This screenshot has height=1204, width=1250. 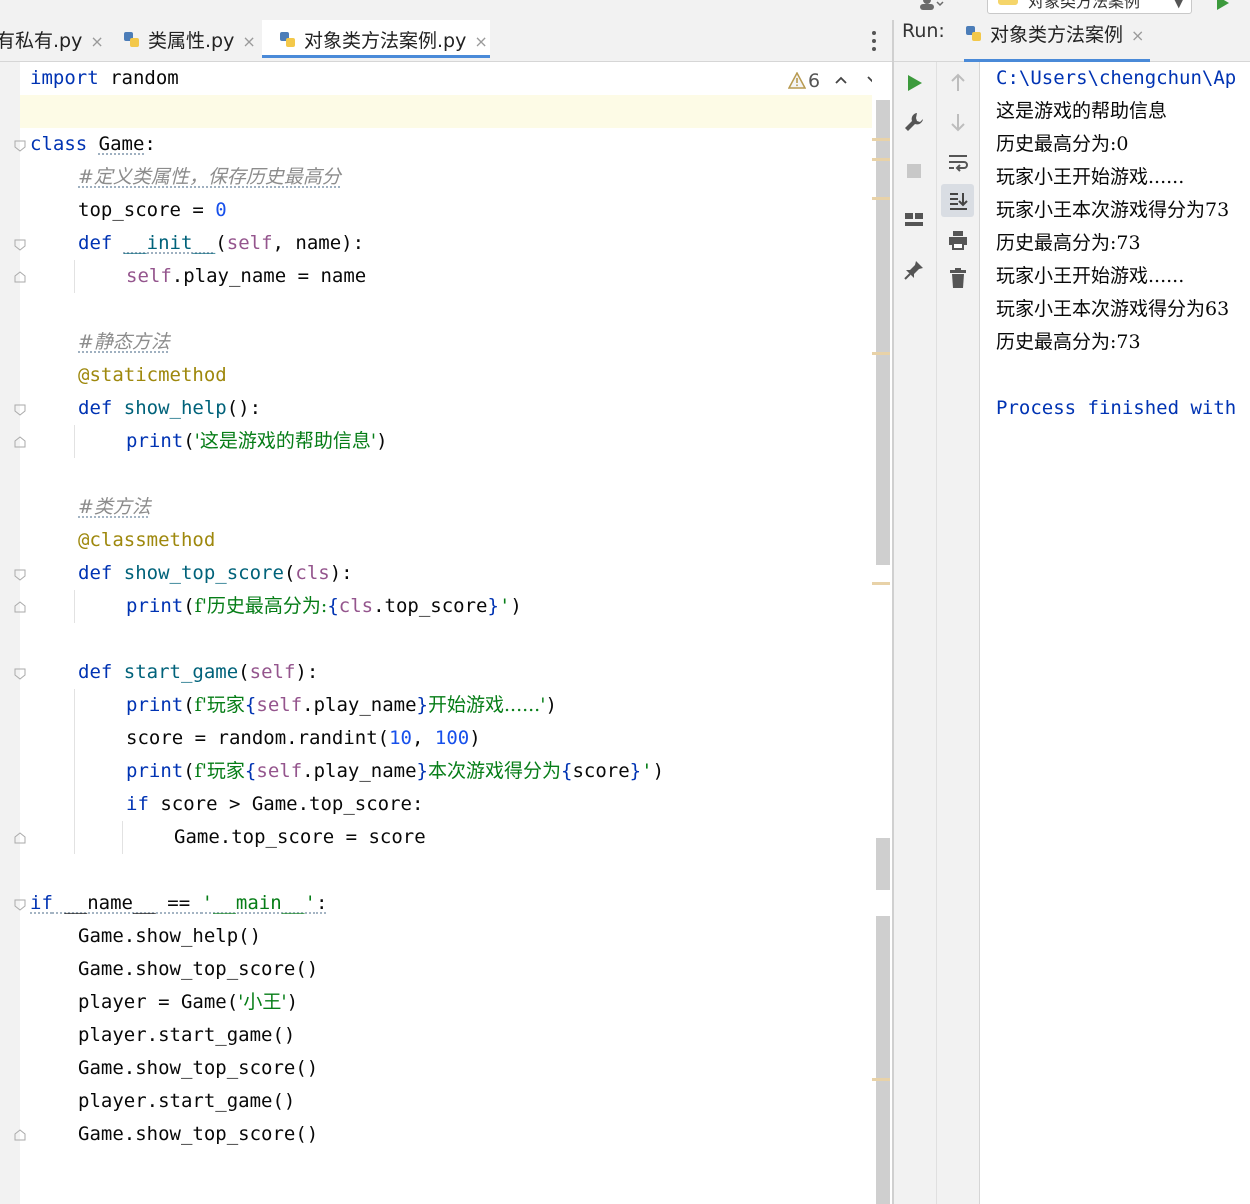 I want to click on chevron-up-icon, so click(x=841, y=80).